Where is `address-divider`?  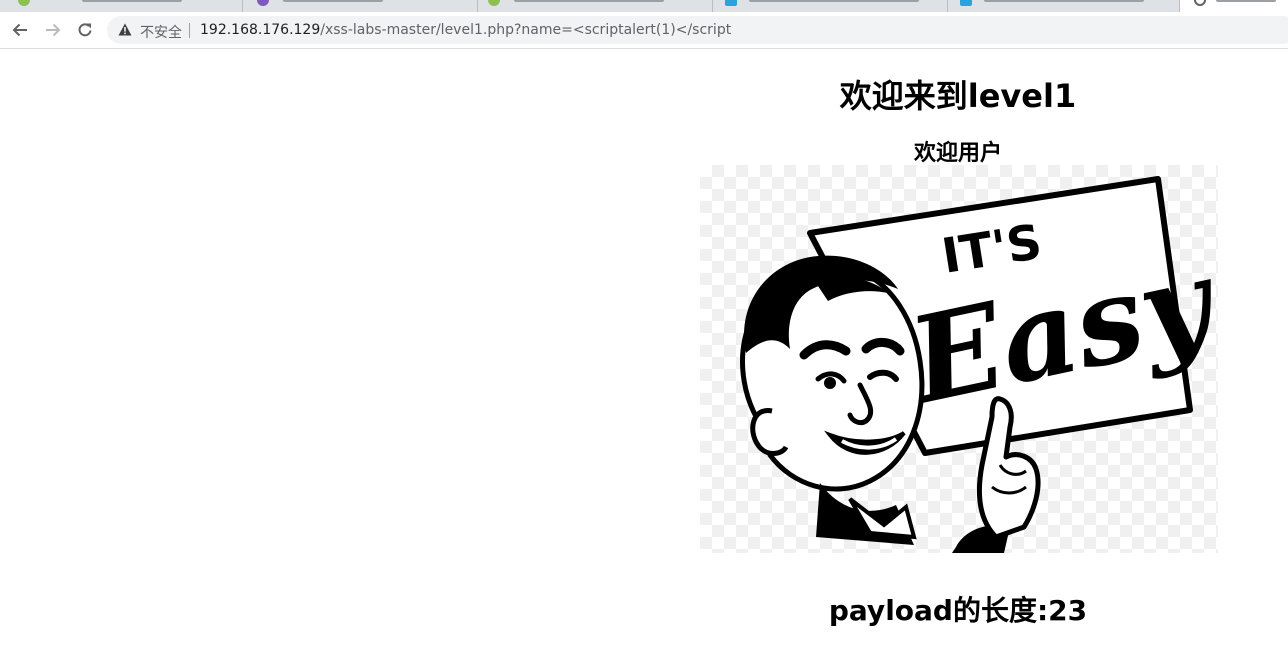 address-divider is located at coordinates (189, 30).